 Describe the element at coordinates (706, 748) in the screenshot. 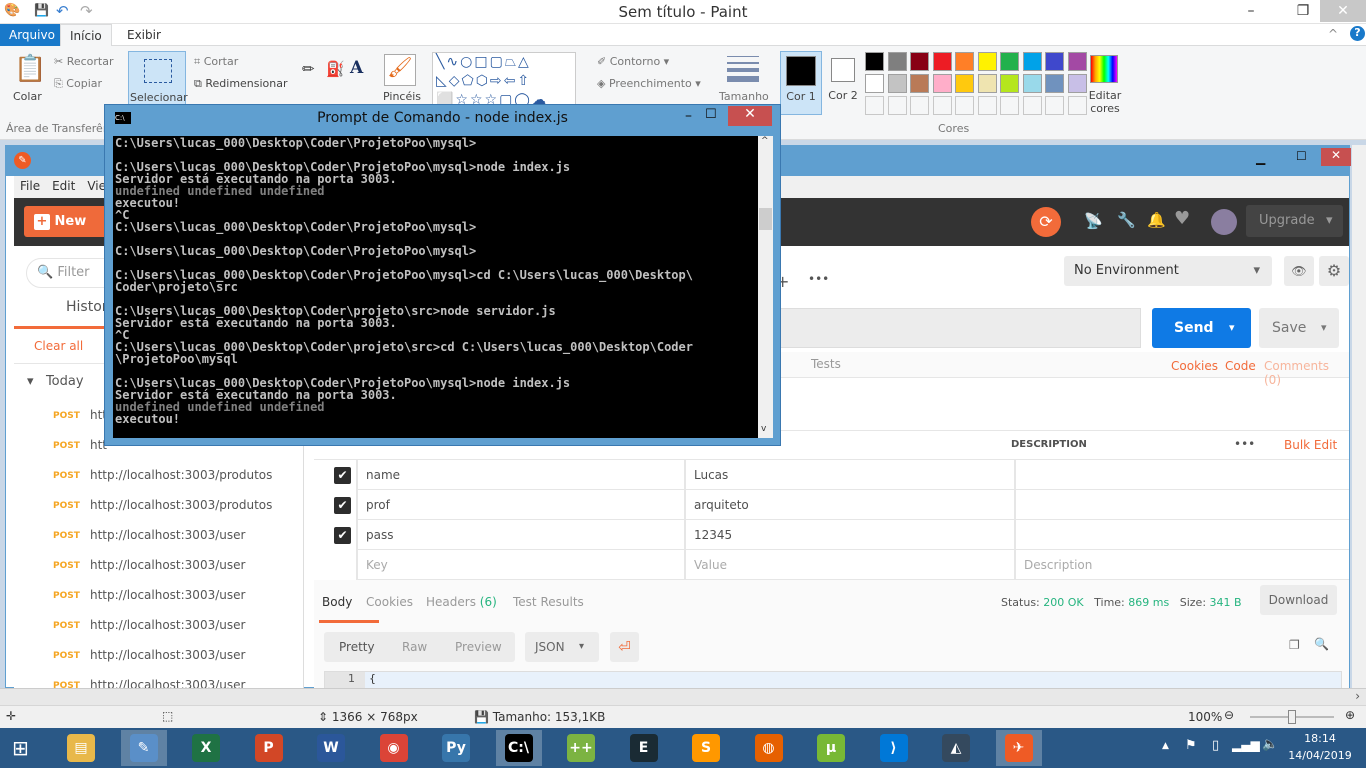

I see `taskbar-sublime-text: S` at that location.